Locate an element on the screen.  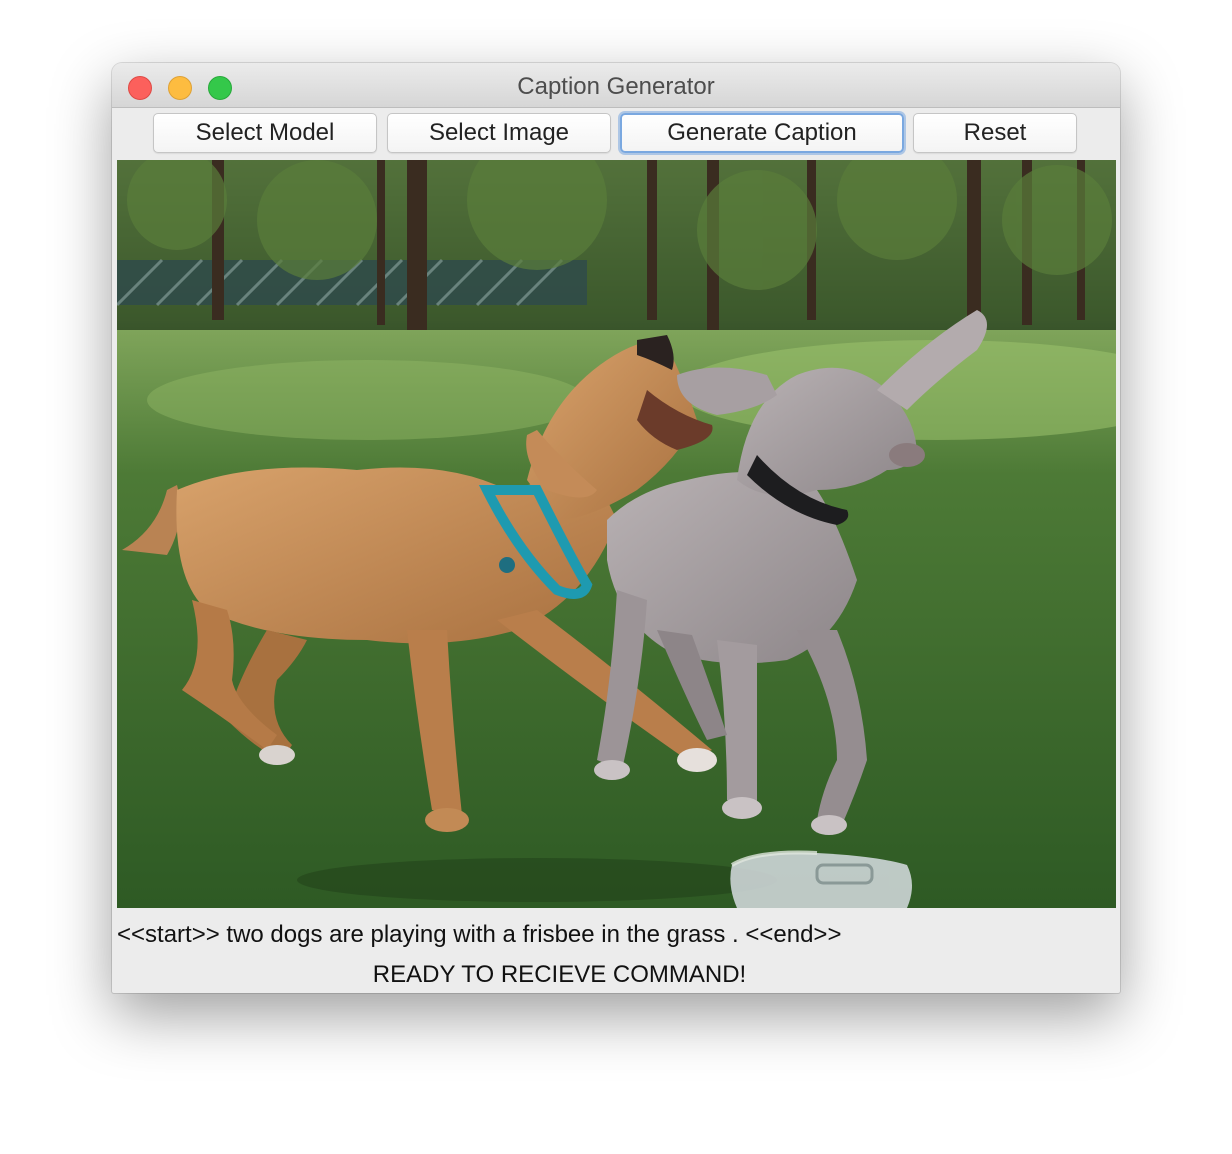
select-image-button: Select Image is located at coordinates (499, 133).